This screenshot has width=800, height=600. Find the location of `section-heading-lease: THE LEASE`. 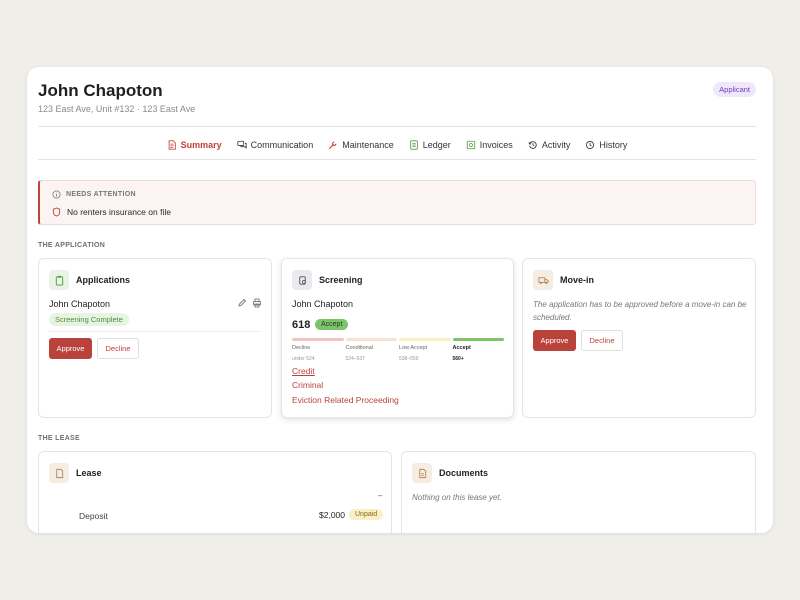

section-heading-lease: THE LEASE is located at coordinates (59, 438).